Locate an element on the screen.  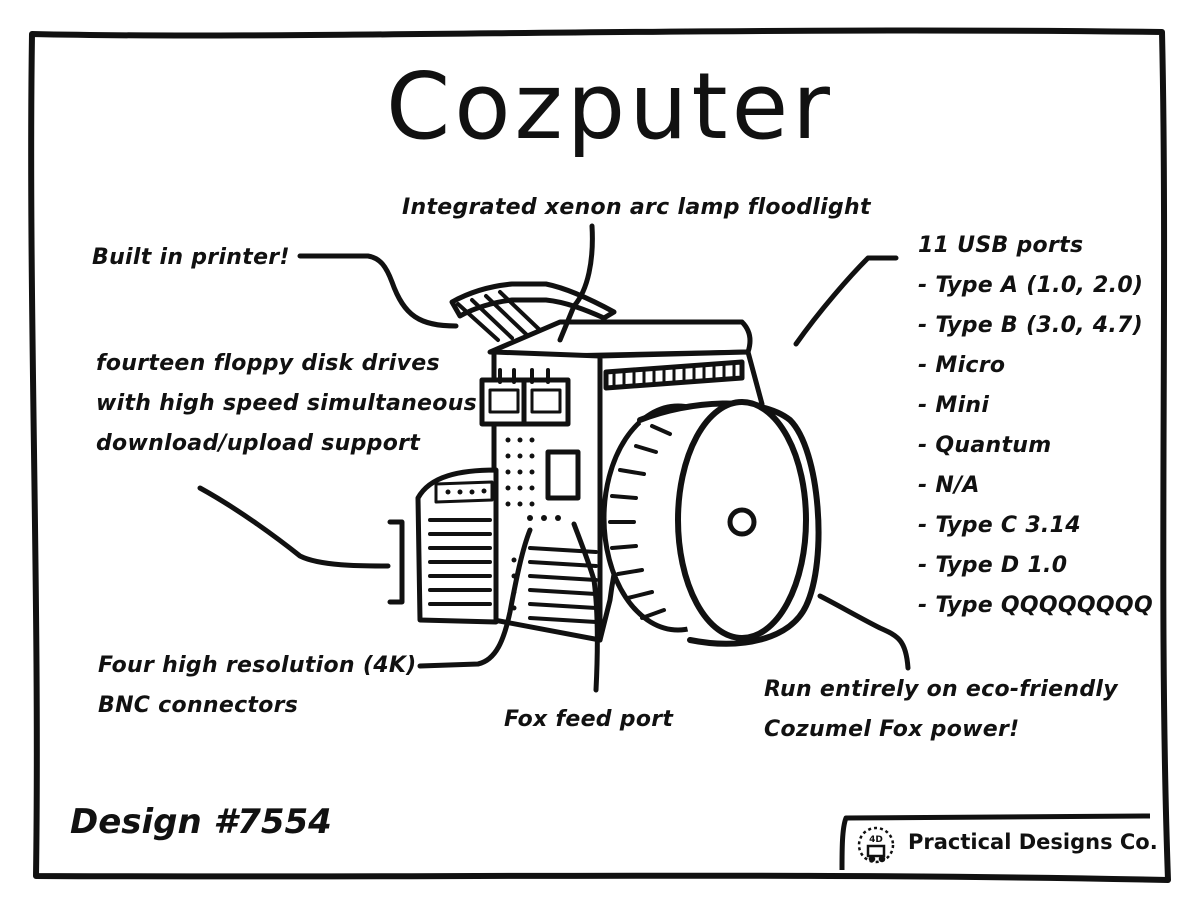
floppy-bracket is located at coordinates (396, 562).